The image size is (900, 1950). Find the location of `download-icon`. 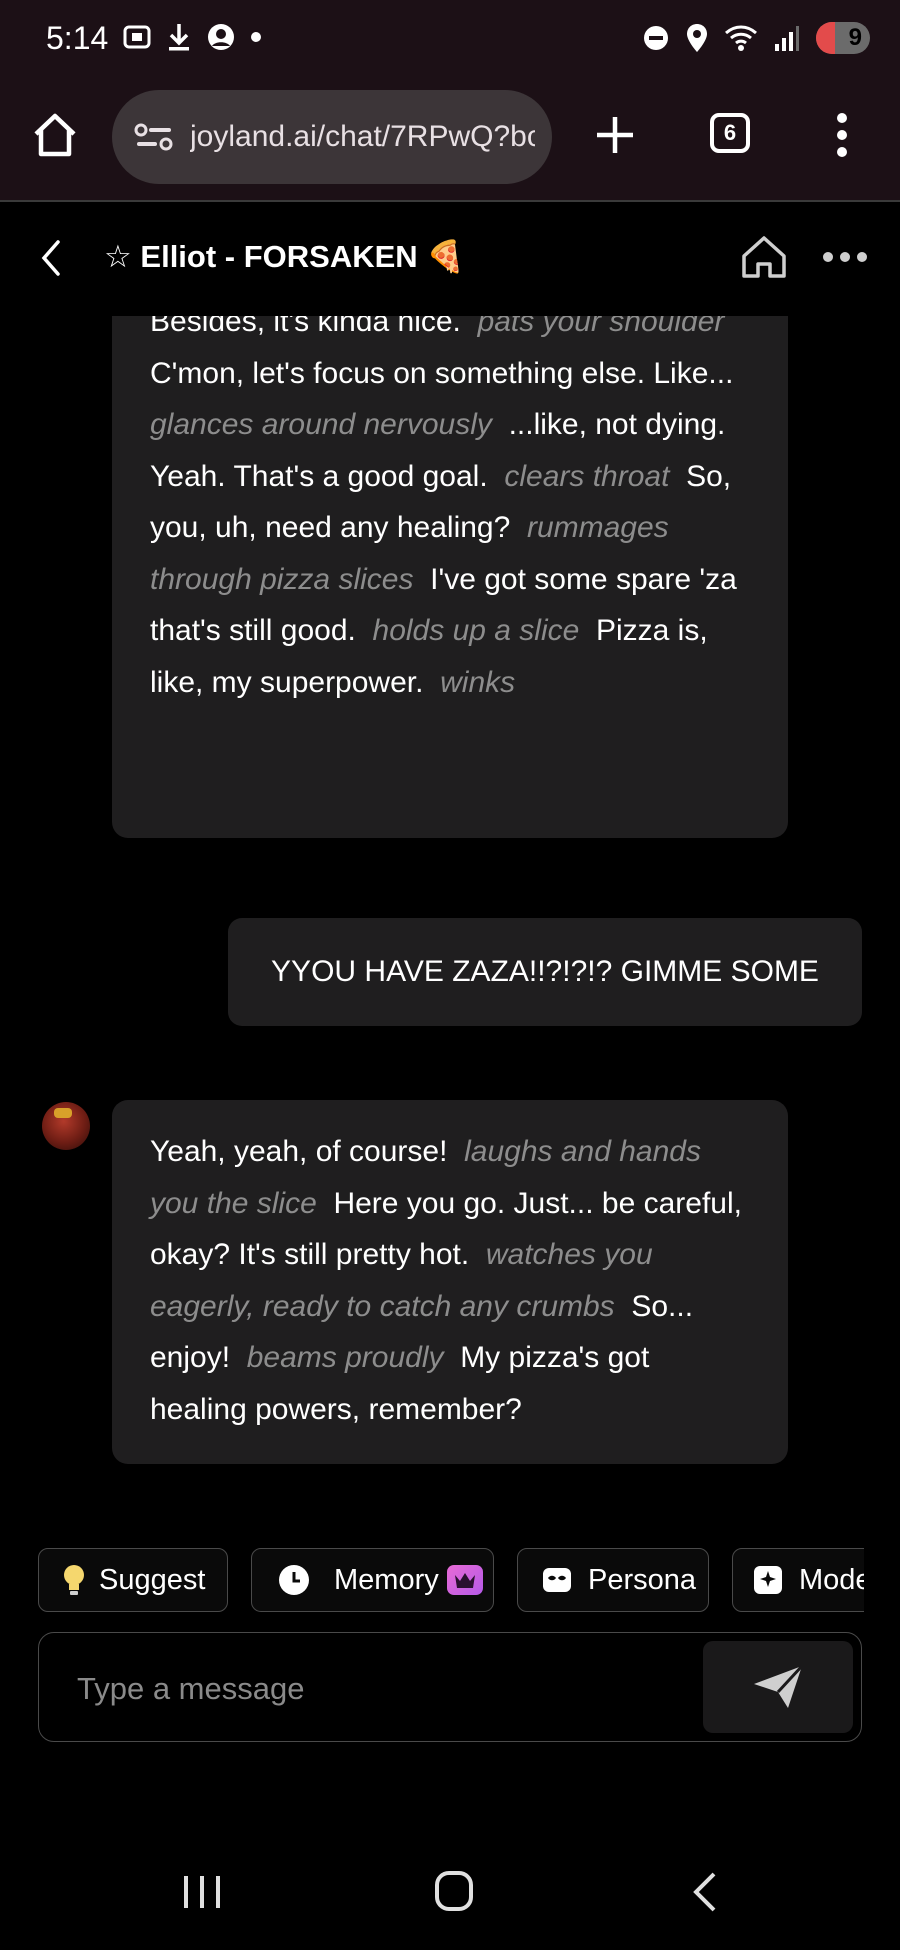

download-icon is located at coordinates (179, 37).